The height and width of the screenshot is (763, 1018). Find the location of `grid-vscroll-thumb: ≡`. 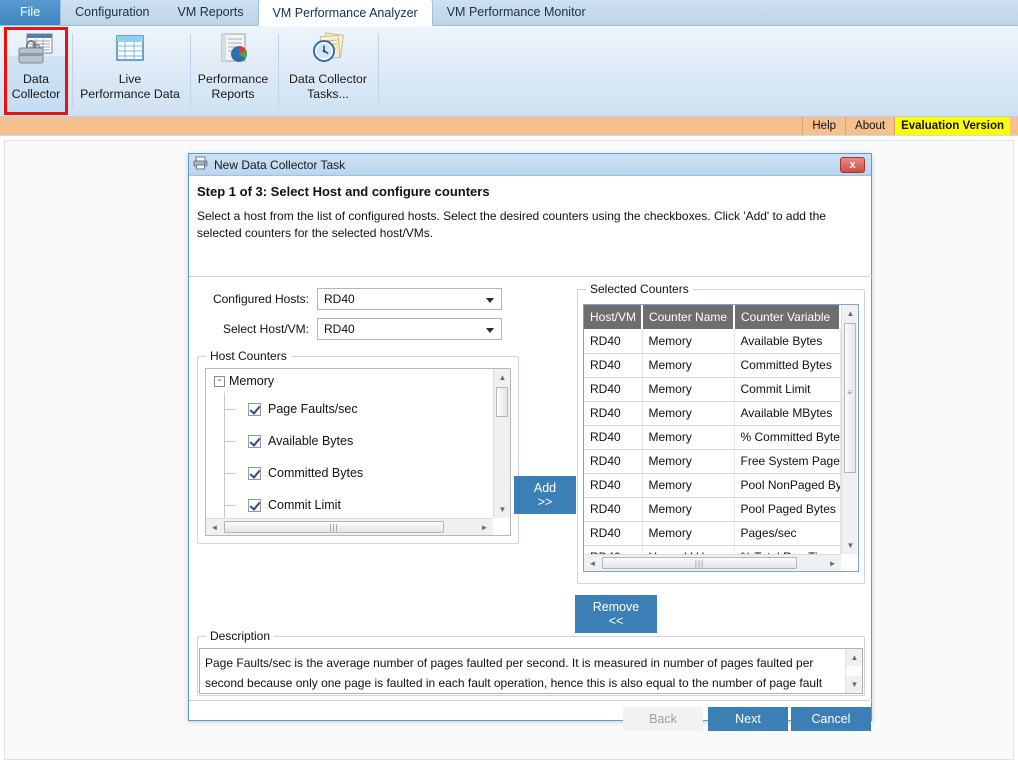

grid-vscroll-thumb: ≡ is located at coordinates (850, 398).